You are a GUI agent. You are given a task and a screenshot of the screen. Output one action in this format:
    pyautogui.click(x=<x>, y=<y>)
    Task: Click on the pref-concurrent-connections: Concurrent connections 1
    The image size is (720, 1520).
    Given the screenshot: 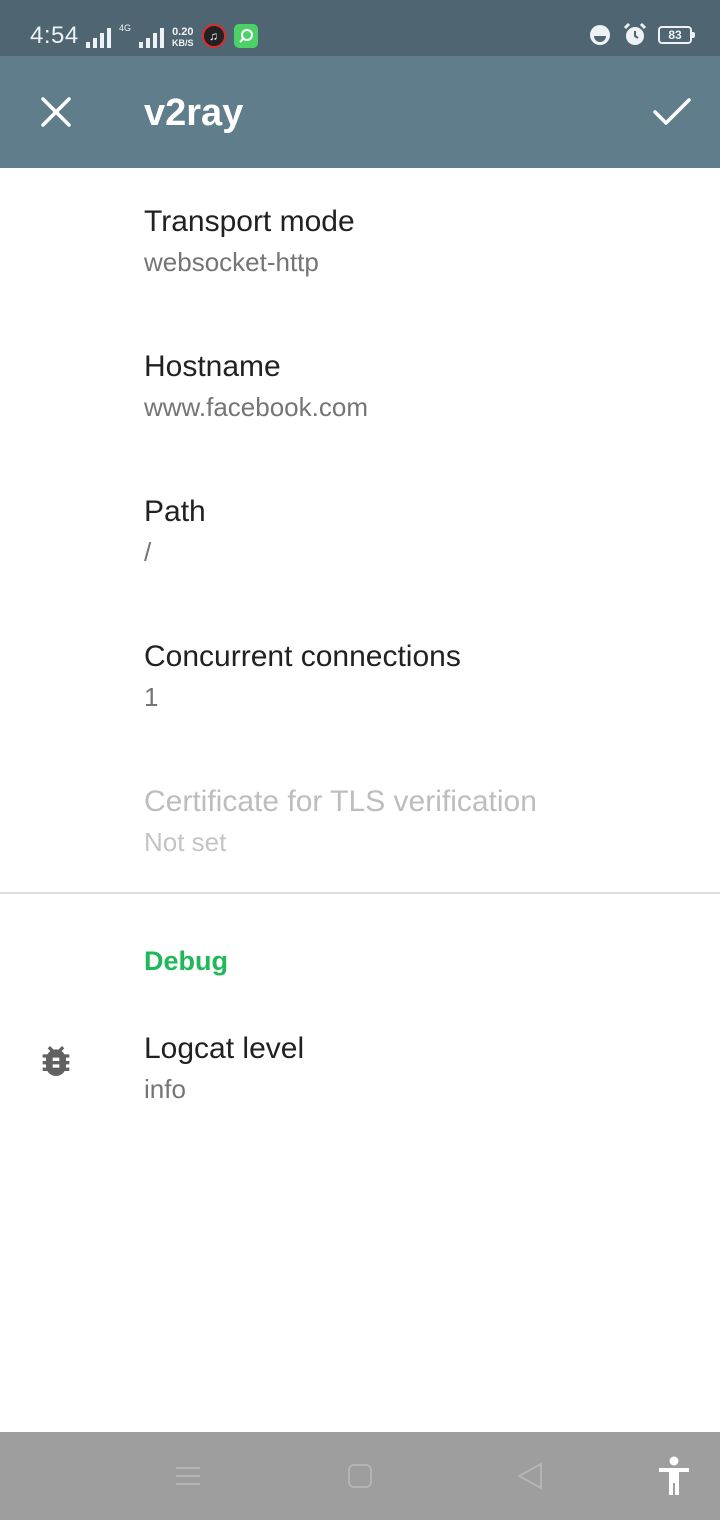 What is the action you would take?
    pyautogui.click(x=360, y=675)
    